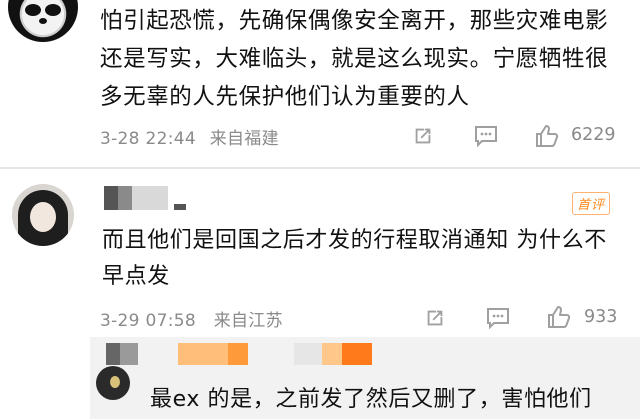 This screenshot has width=640, height=419. I want to click on comment-location: 来自江苏, so click(248, 321).